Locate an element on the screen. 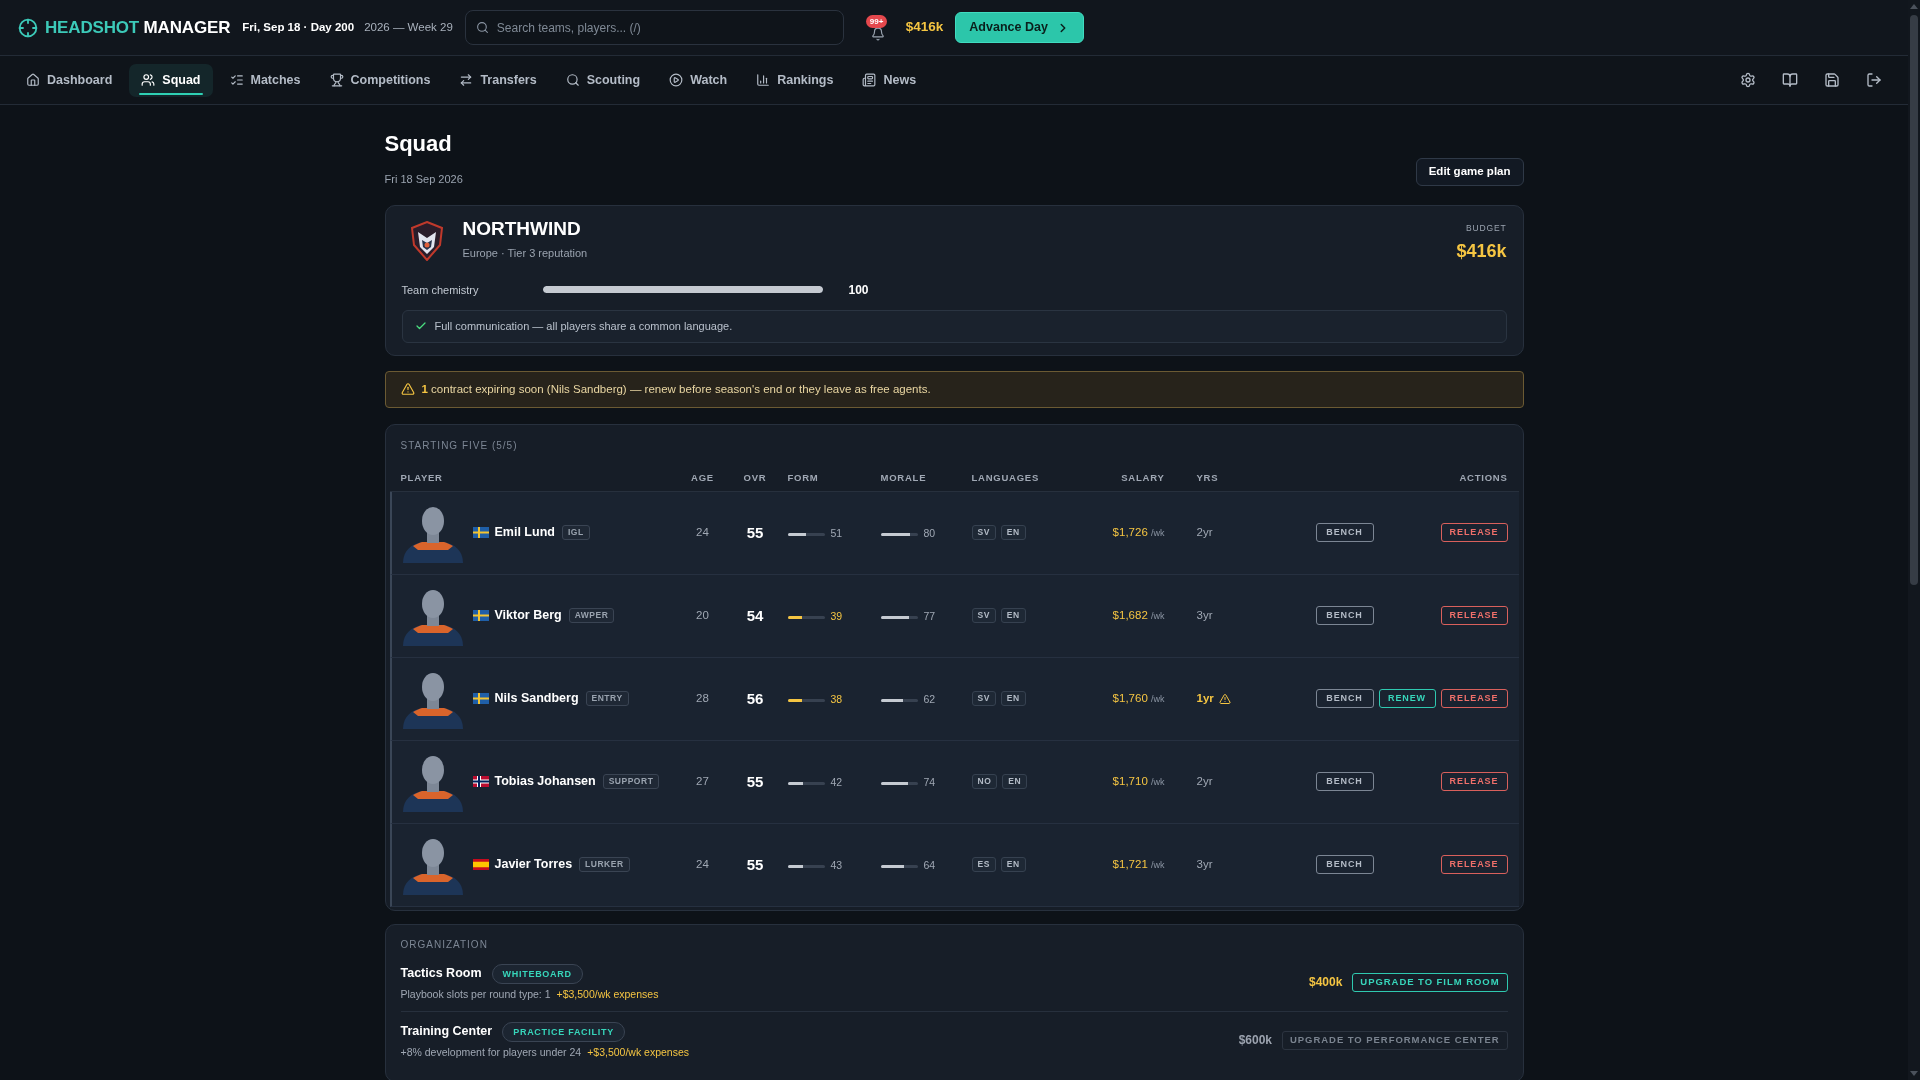  player-age: 27 is located at coordinates (702, 782).